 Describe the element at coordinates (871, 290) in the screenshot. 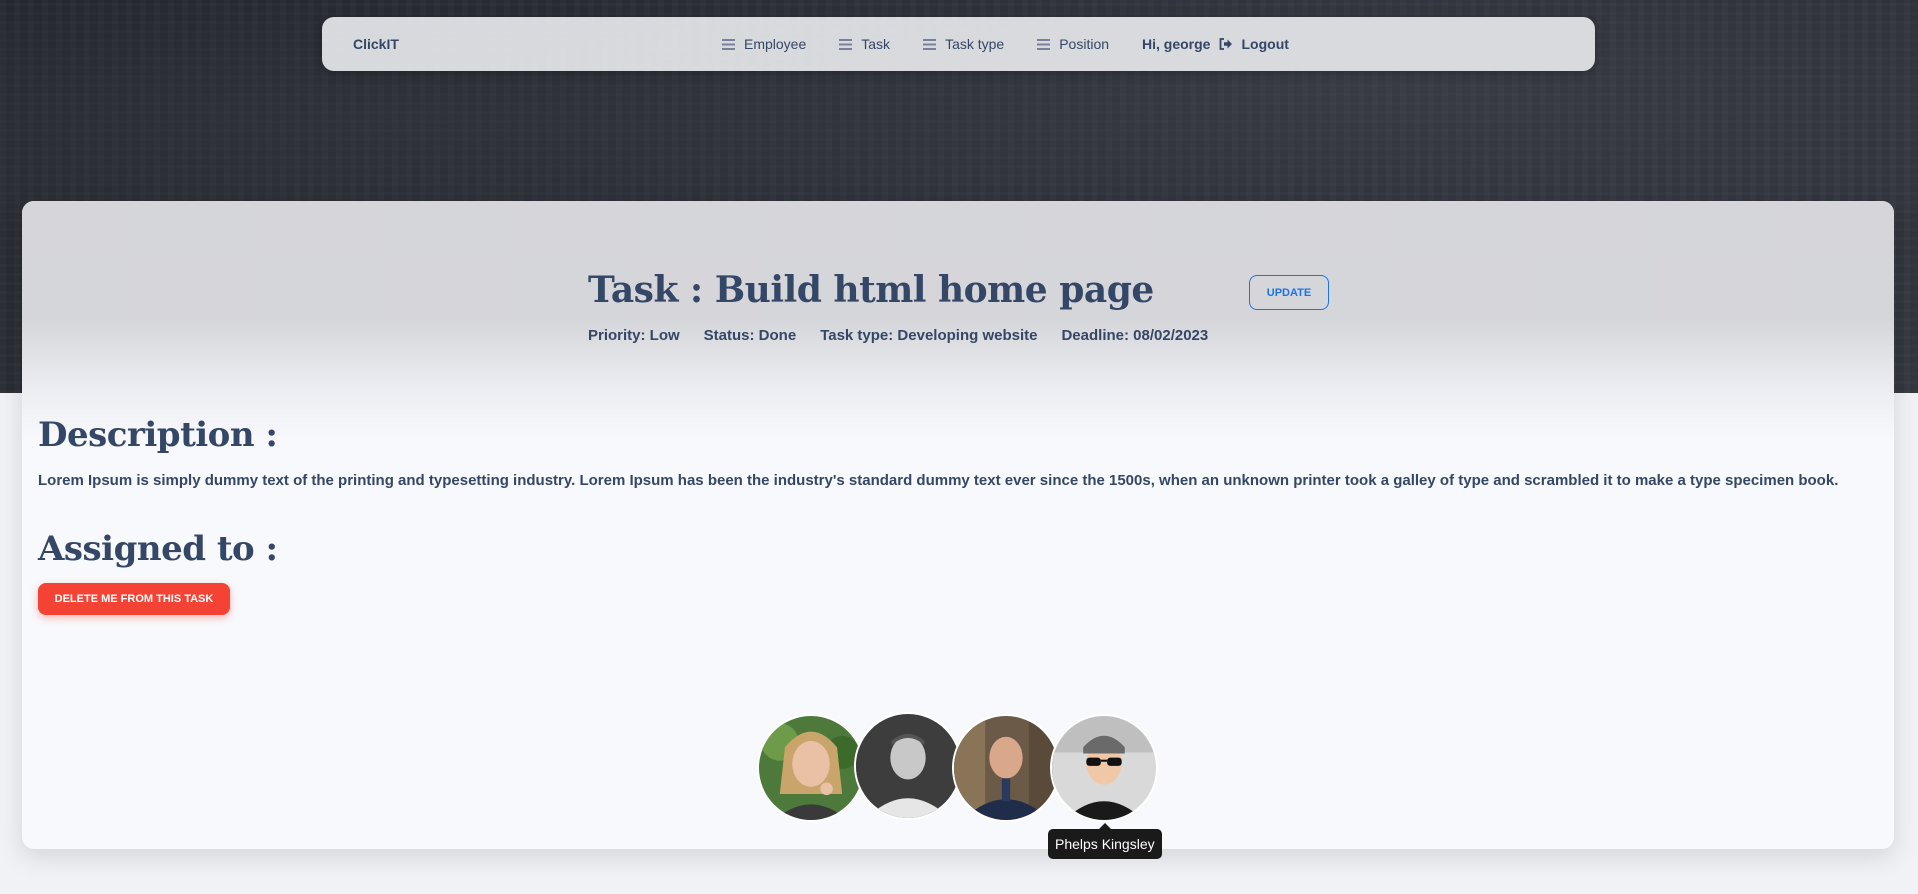

I see `task-title: Task : Build html home page` at that location.